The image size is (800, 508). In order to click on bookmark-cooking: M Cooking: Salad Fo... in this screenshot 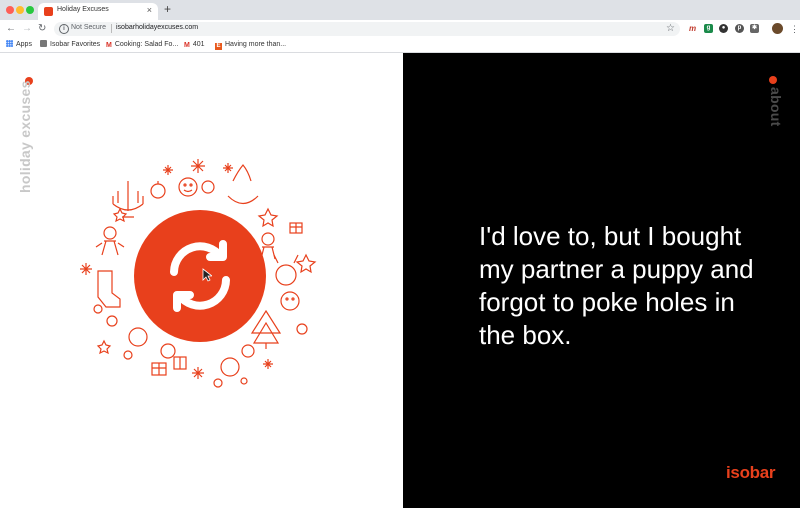, I will do `click(142, 45)`.